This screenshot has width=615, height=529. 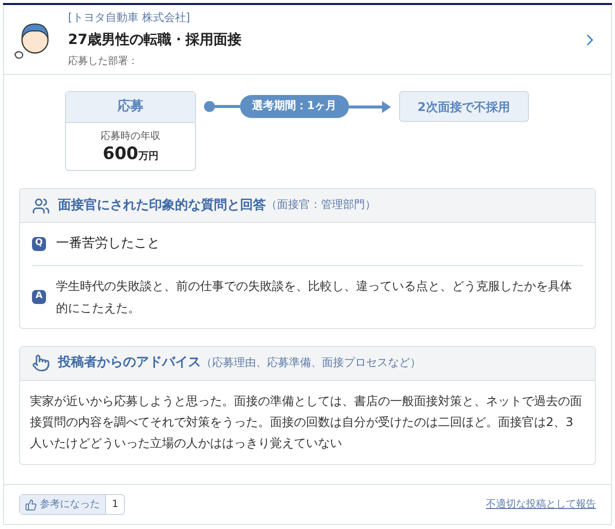 What do you see at coordinates (162, 205) in the screenshot?
I see `section-title: 面接官にされた印象的な質問と回答` at bounding box center [162, 205].